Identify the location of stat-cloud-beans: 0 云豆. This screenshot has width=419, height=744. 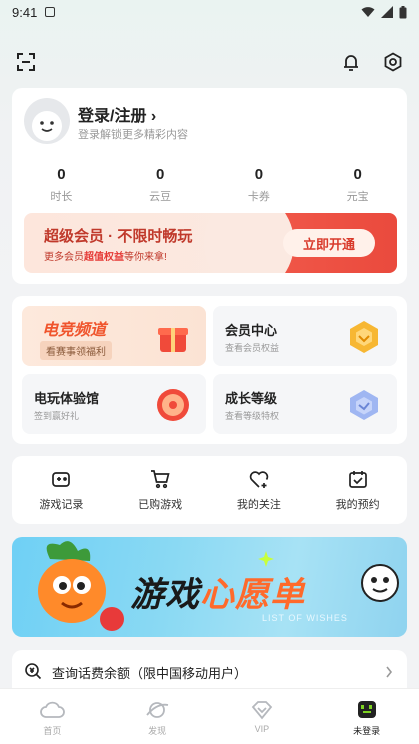
(160, 185).